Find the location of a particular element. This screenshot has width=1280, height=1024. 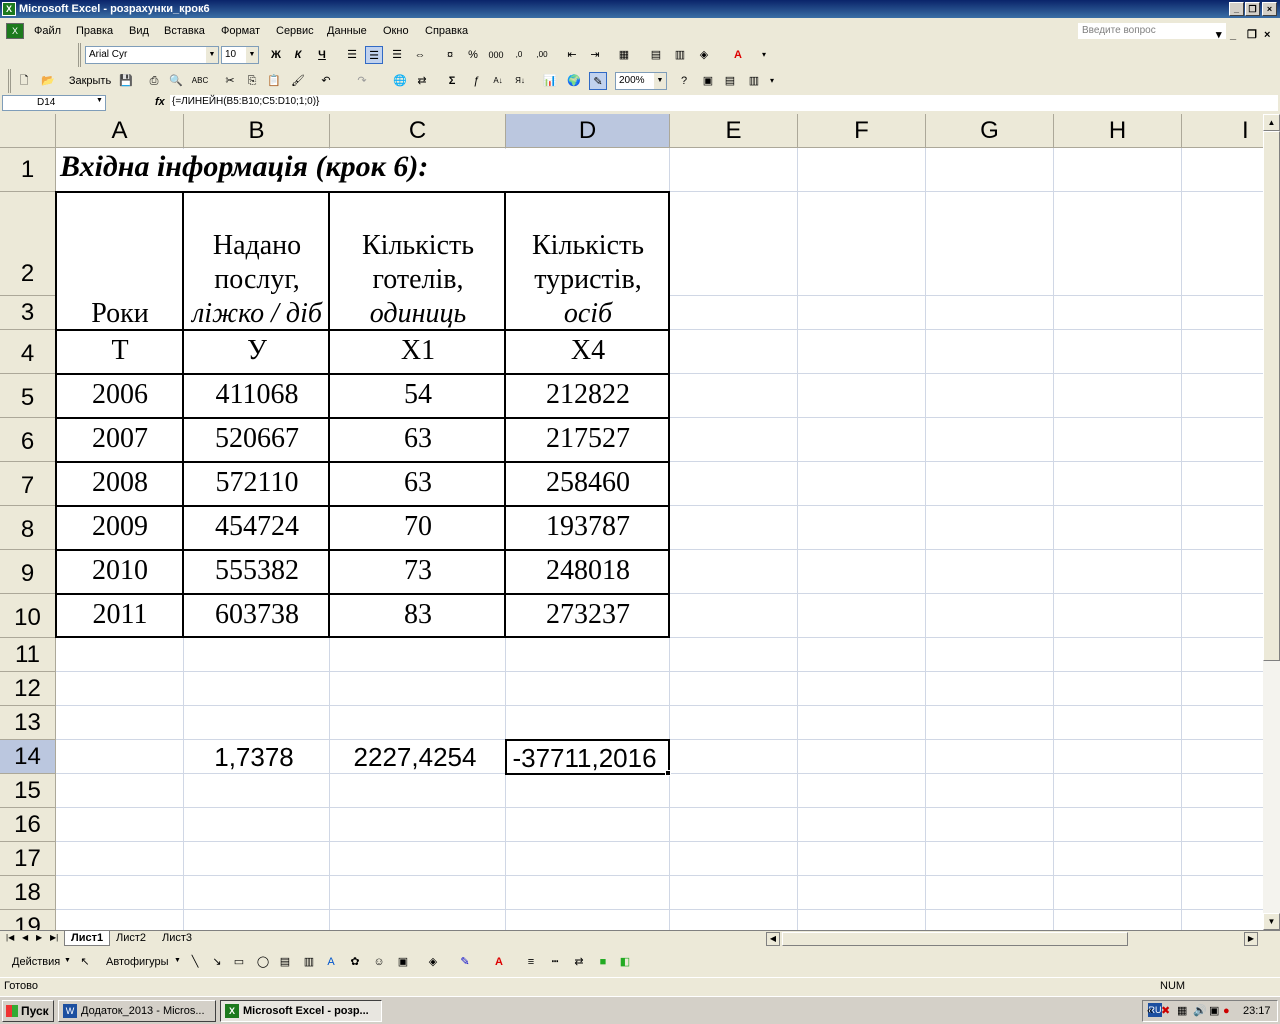

italic-button: К is located at coordinates (298, 55).